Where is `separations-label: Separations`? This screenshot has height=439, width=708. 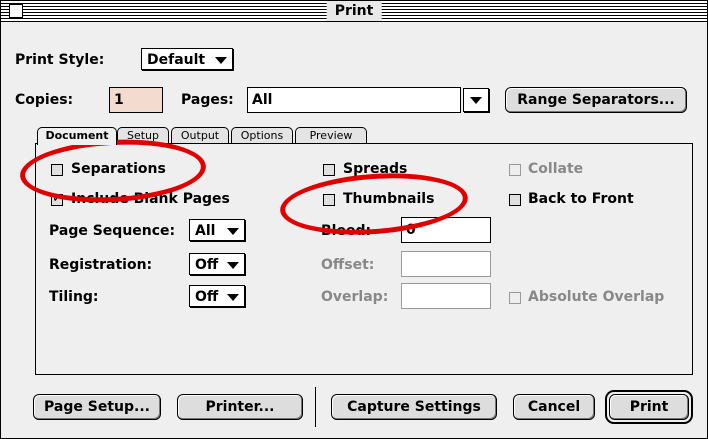
separations-label: Separations is located at coordinates (118, 169).